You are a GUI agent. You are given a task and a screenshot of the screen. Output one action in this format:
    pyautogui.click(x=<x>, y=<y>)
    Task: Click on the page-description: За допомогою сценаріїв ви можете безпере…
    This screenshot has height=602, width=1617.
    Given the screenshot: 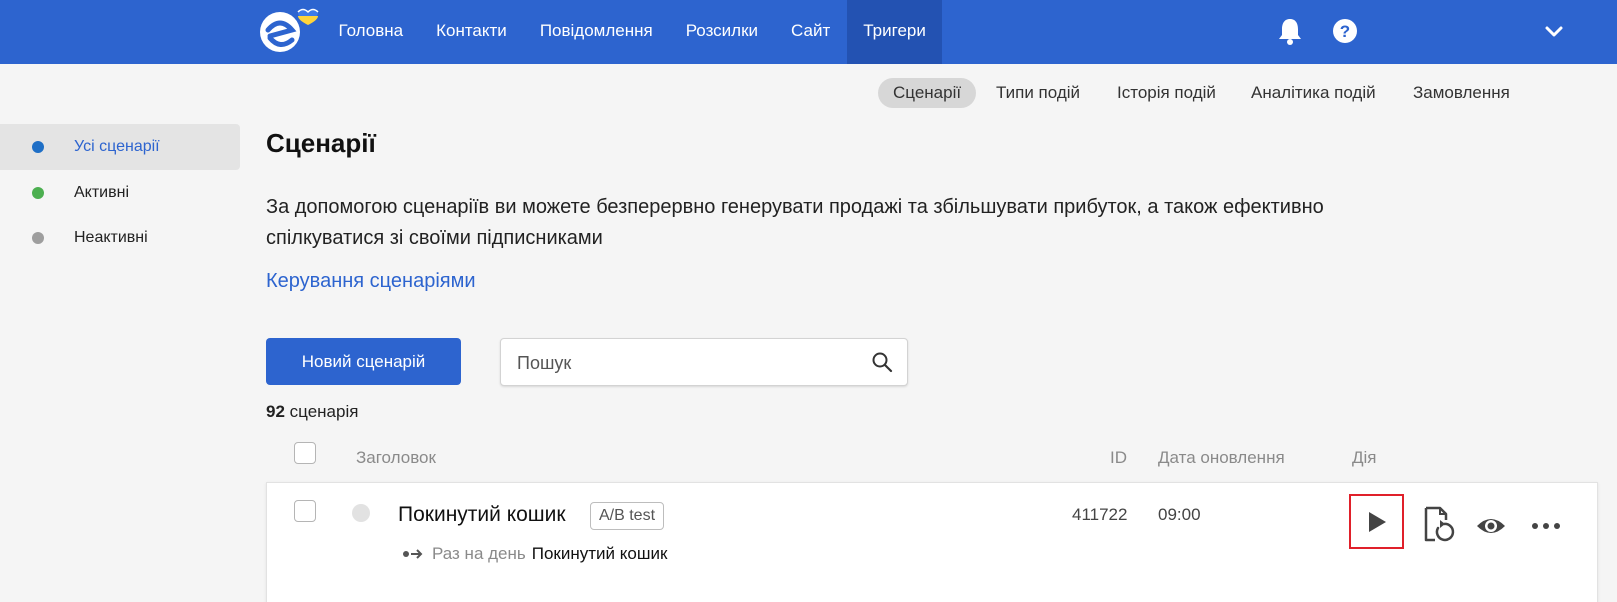 What is the action you would take?
    pyautogui.click(x=795, y=222)
    